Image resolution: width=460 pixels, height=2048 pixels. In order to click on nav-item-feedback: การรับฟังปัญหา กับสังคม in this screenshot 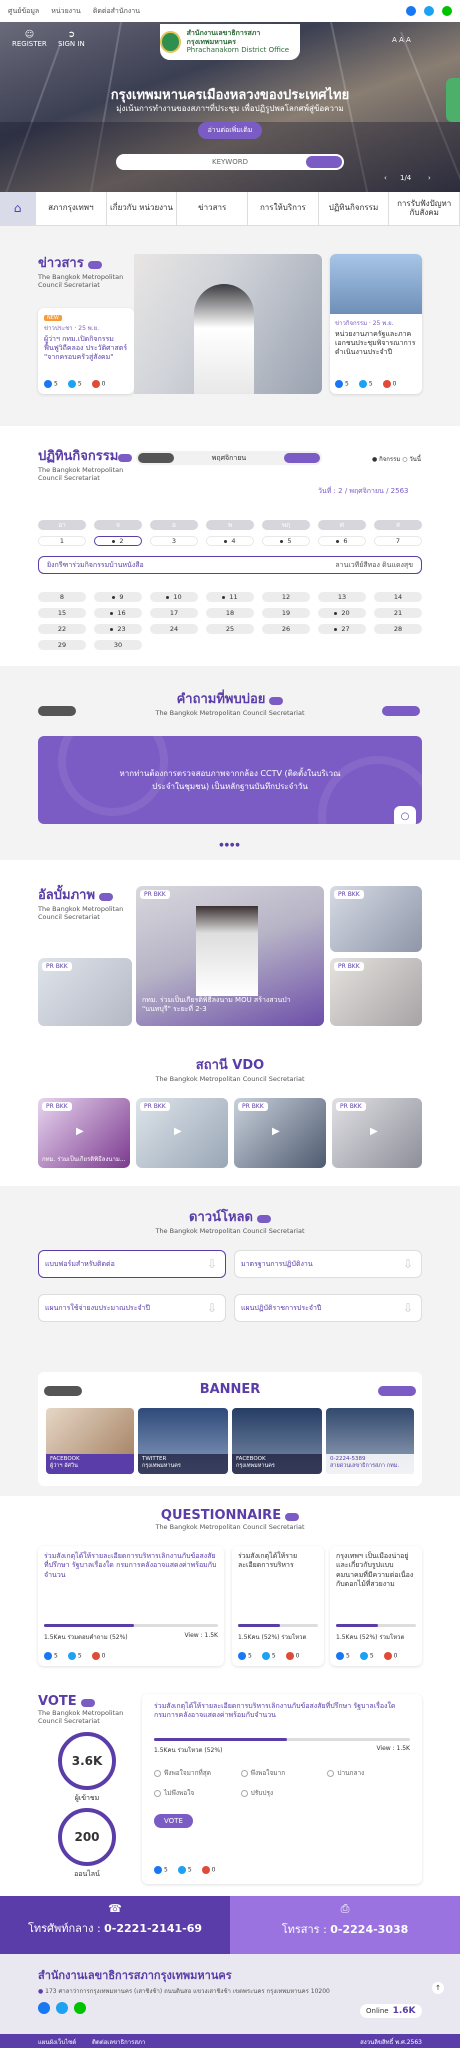, I will do `click(424, 208)`.